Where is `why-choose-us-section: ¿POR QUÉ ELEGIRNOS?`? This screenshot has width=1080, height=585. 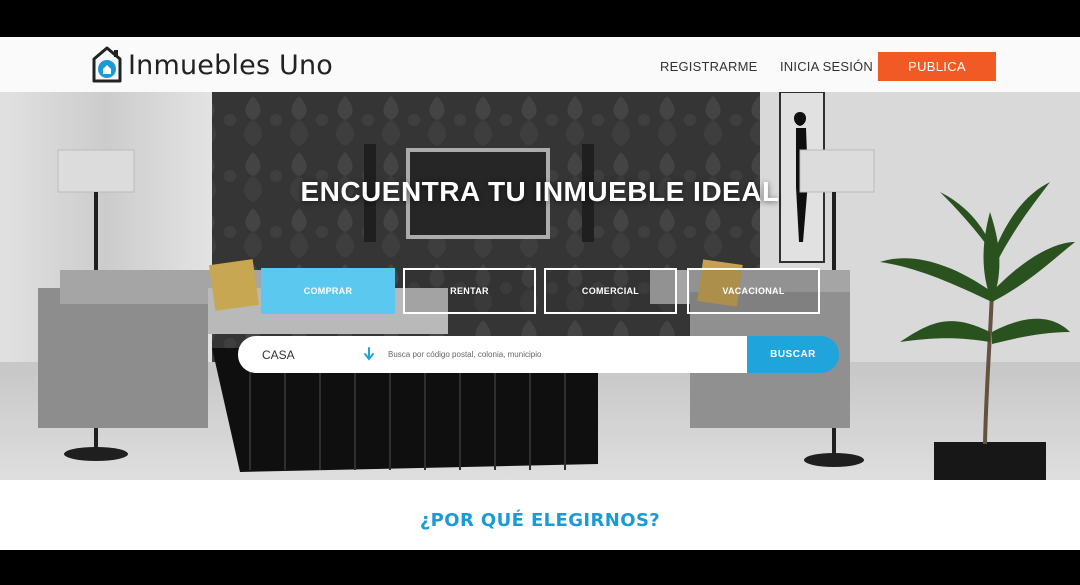
why-choose-us-section: ¿POR QUÉ ELEGIRNOS? is located at coordinates (540, 515).